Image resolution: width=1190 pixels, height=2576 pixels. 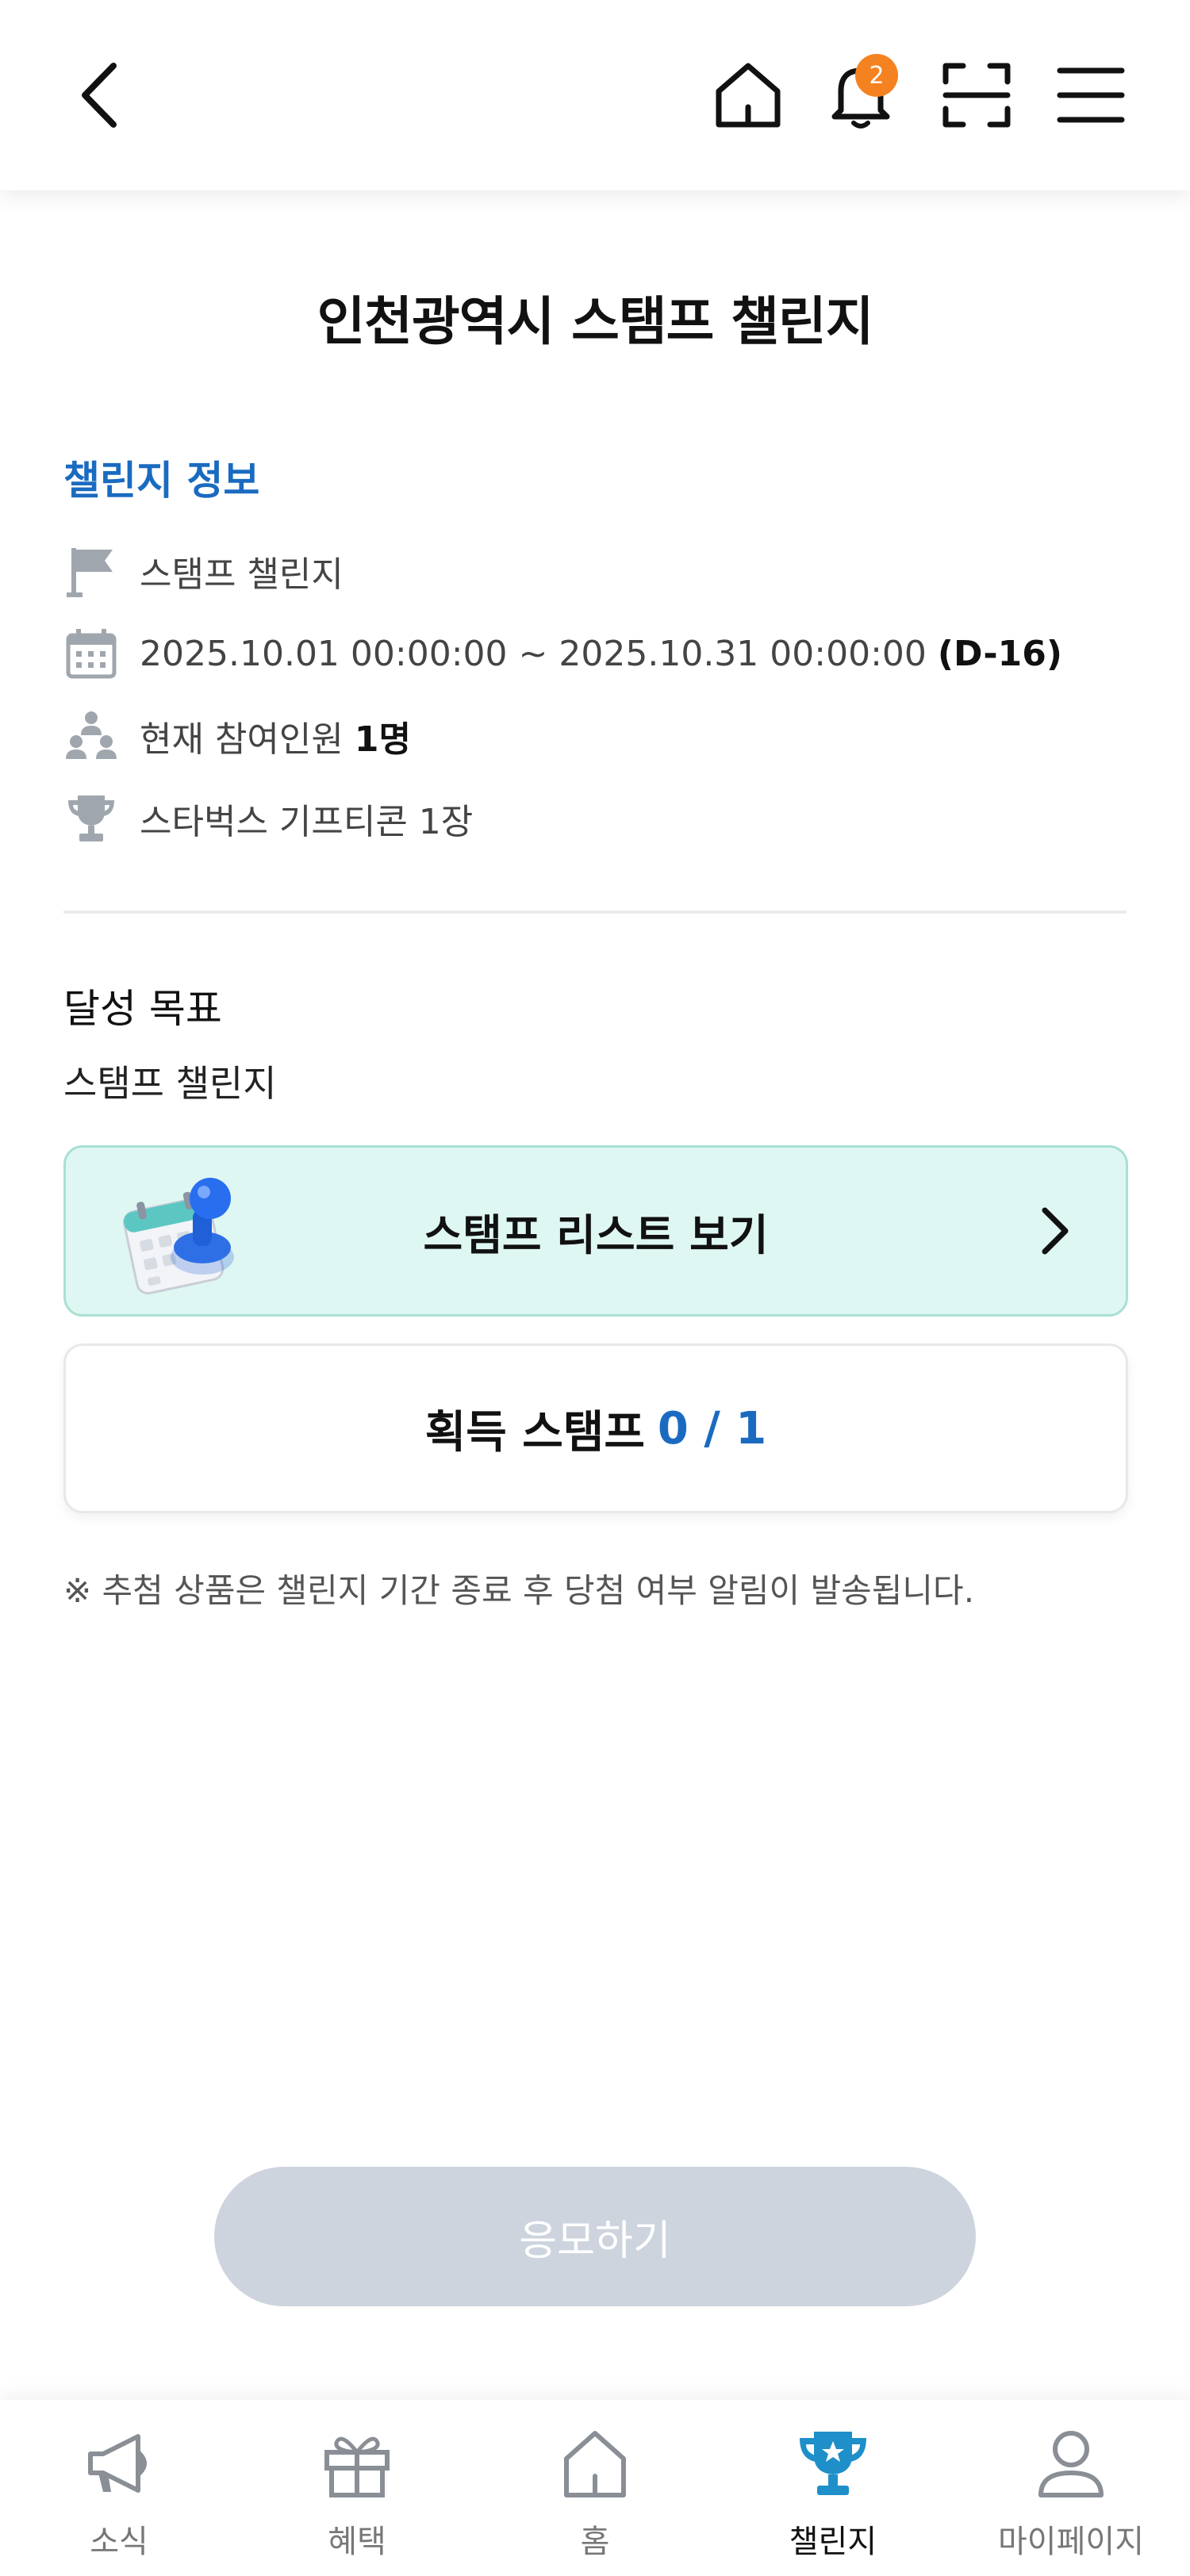 What do you see at coordinates (534, 1432) in the screenshot?
I see `acquired-stamp-label: 획득 스탬프` at bounding box center [534, 1432].